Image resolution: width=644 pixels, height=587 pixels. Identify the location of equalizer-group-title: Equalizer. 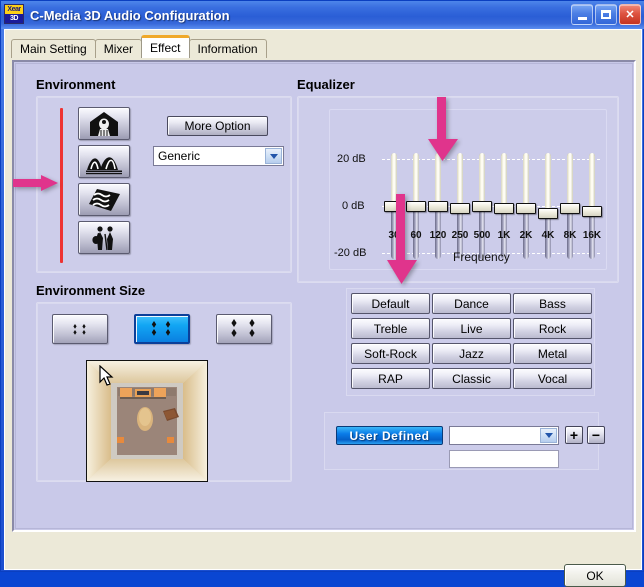
(326, 84).